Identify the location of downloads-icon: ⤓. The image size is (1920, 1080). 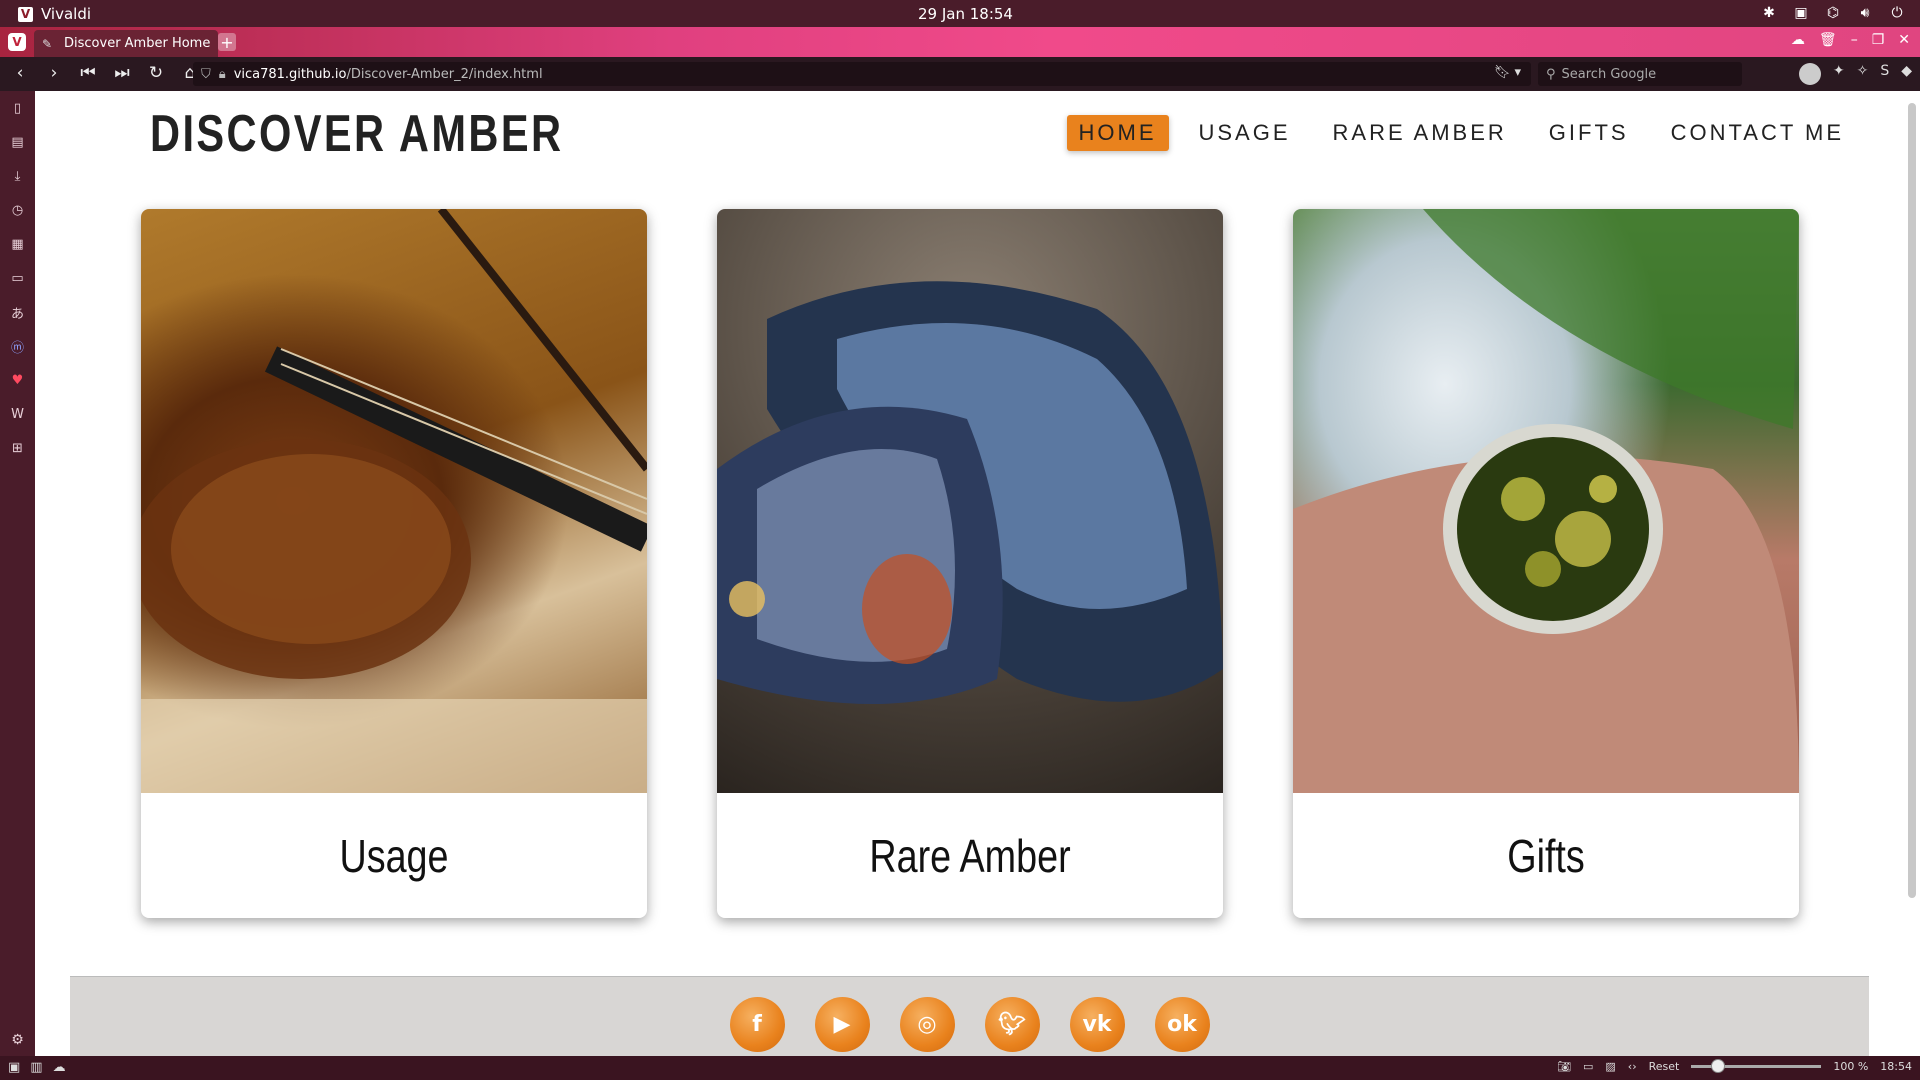
(17, 176).